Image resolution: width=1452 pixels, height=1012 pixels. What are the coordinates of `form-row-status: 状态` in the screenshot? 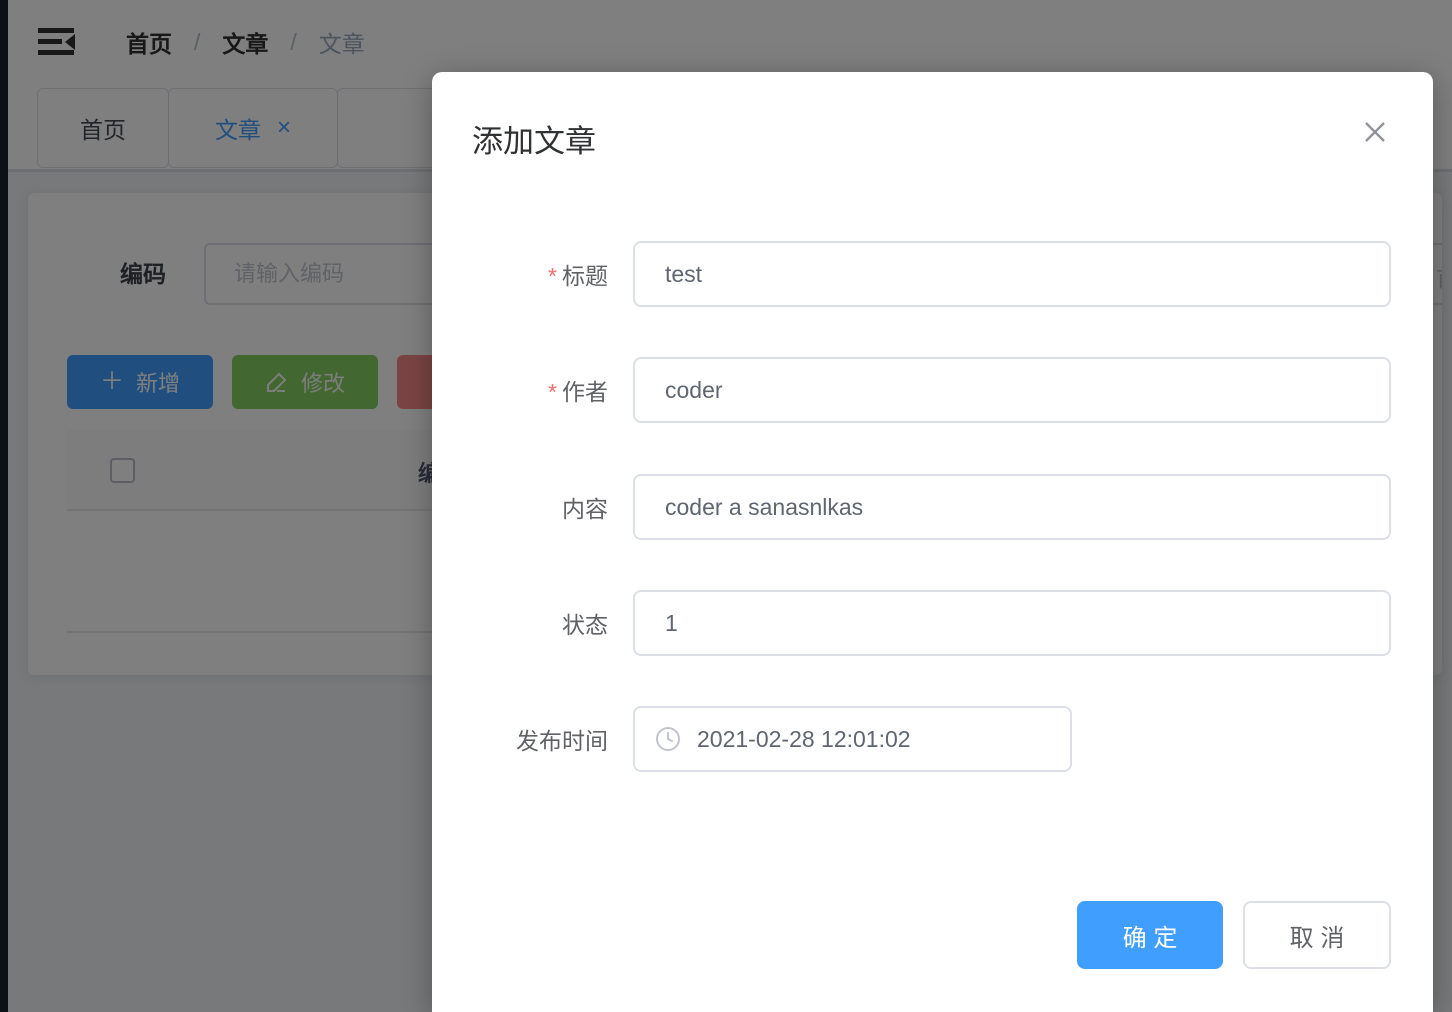 It's located at (932, 623).